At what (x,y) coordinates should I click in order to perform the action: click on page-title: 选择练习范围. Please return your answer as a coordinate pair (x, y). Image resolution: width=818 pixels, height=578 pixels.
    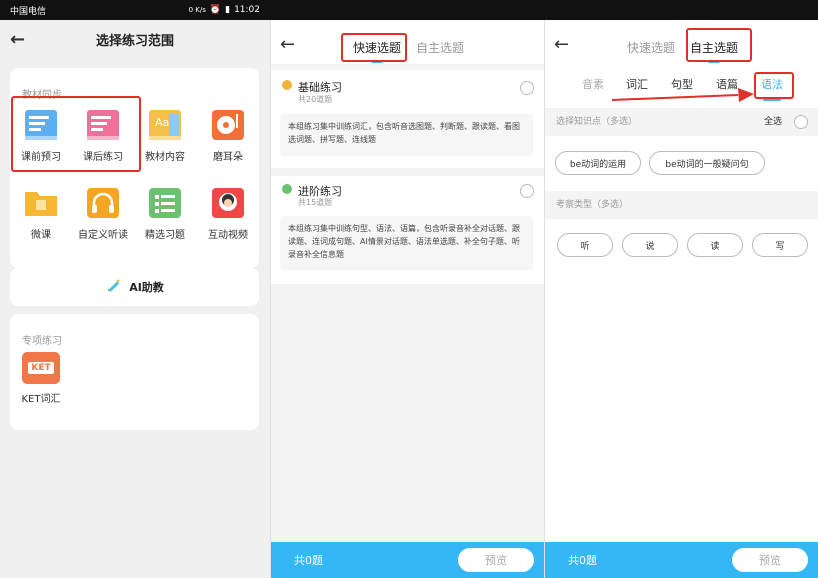
    Looking at the image, I should click on (134, 41).